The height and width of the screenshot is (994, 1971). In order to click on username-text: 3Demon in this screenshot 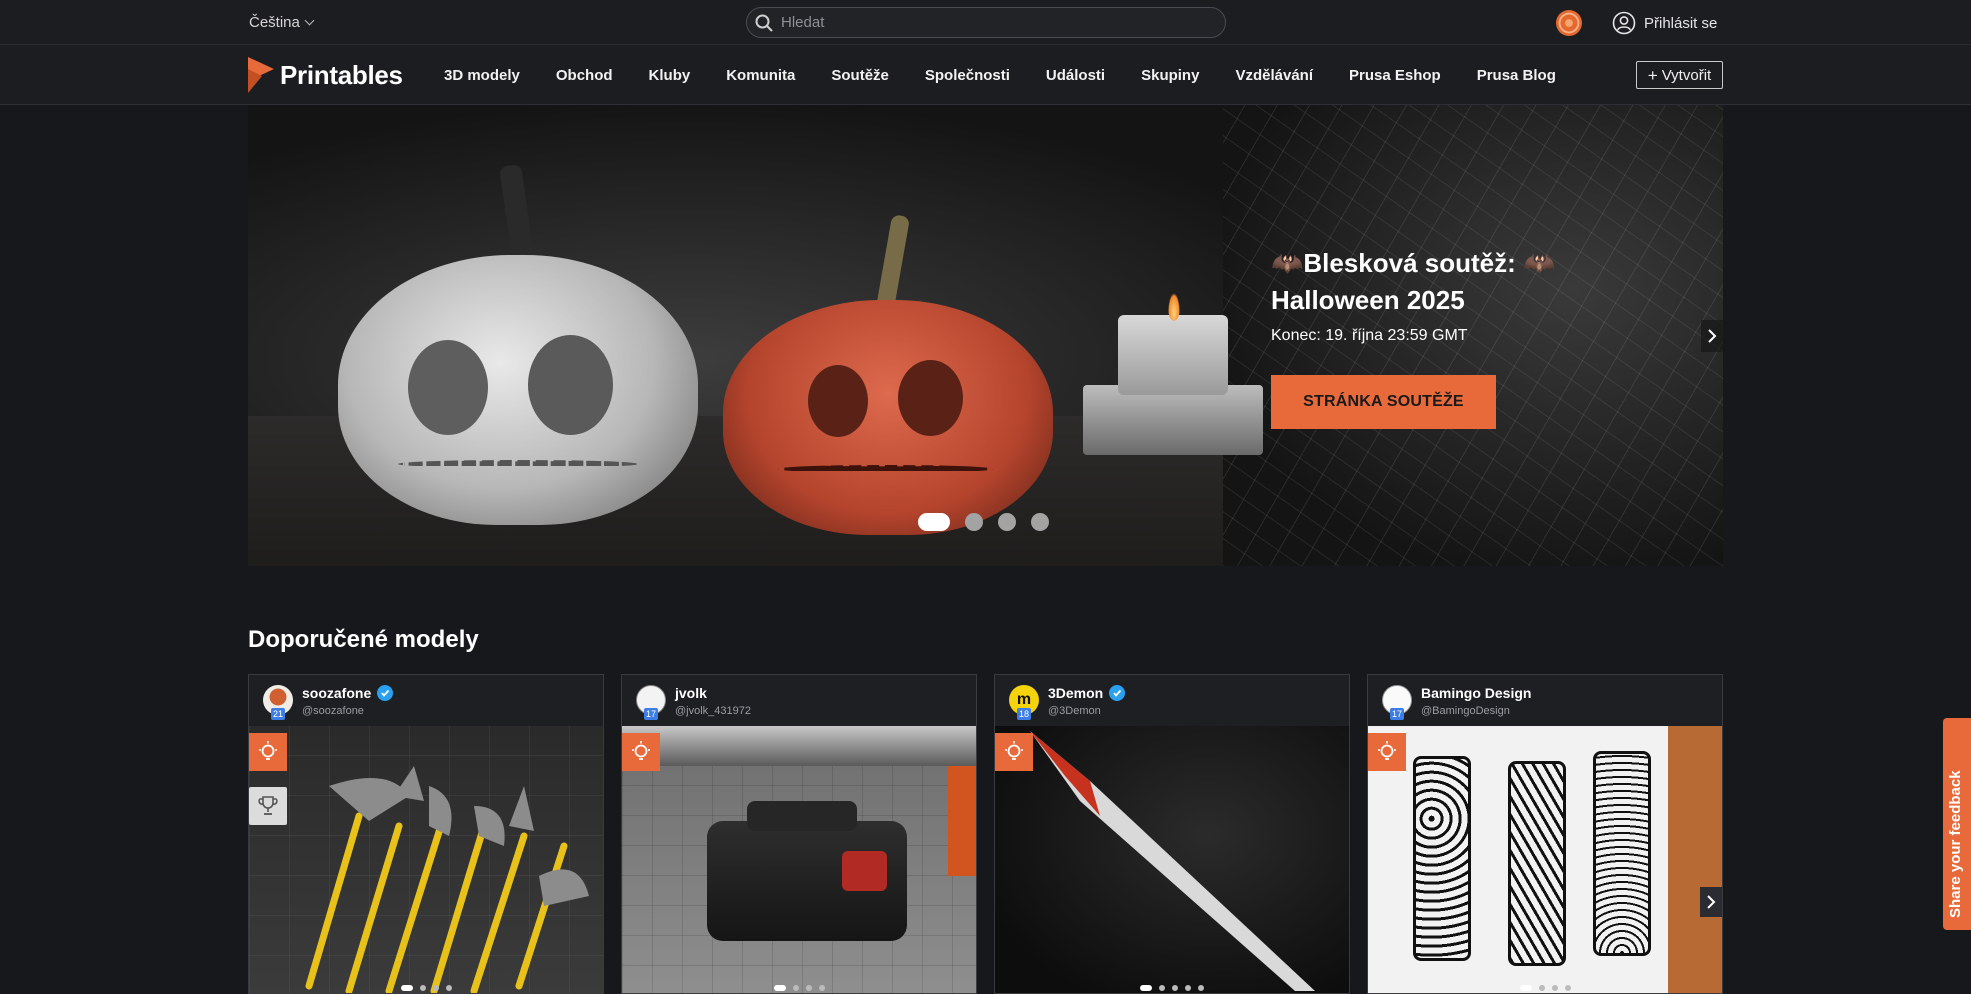, I will do `click(1076, 693)`.